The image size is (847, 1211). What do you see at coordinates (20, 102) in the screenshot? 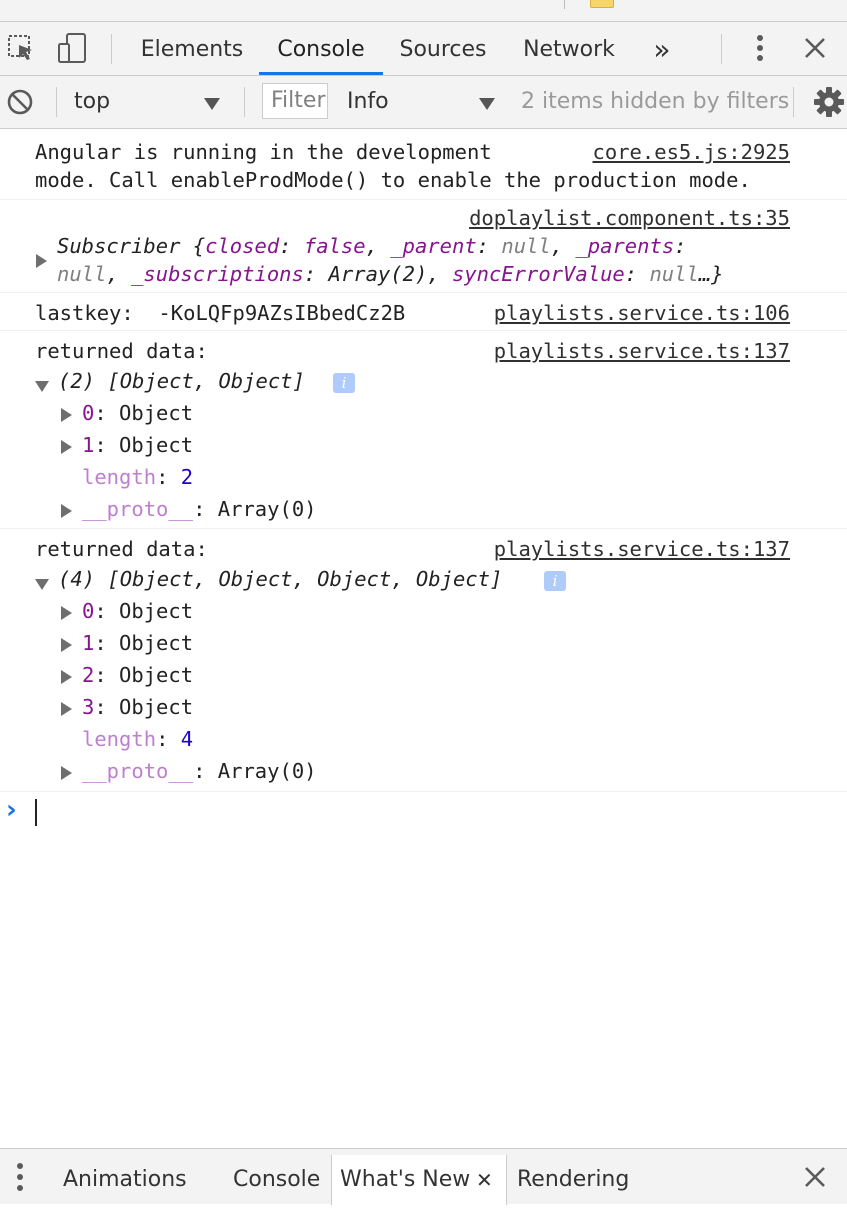
I see `clear-console-icon` at bounding box center [20, 102].